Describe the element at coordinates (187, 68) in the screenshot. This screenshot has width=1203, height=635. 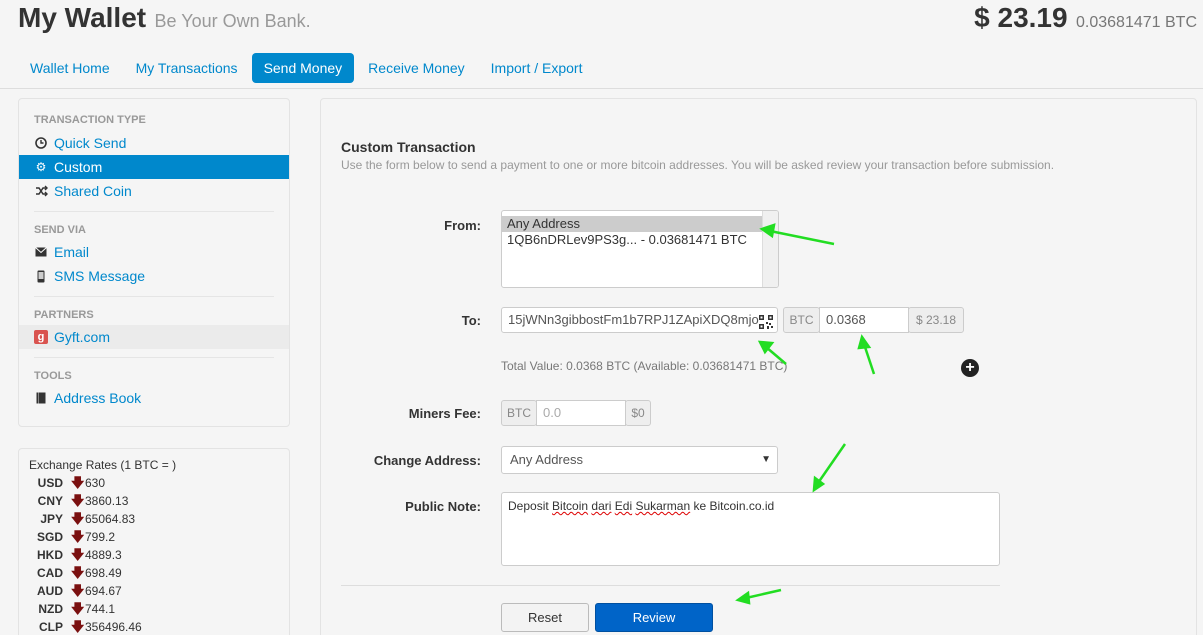
I see `tab-my-transactions: My Transactions` at that location.